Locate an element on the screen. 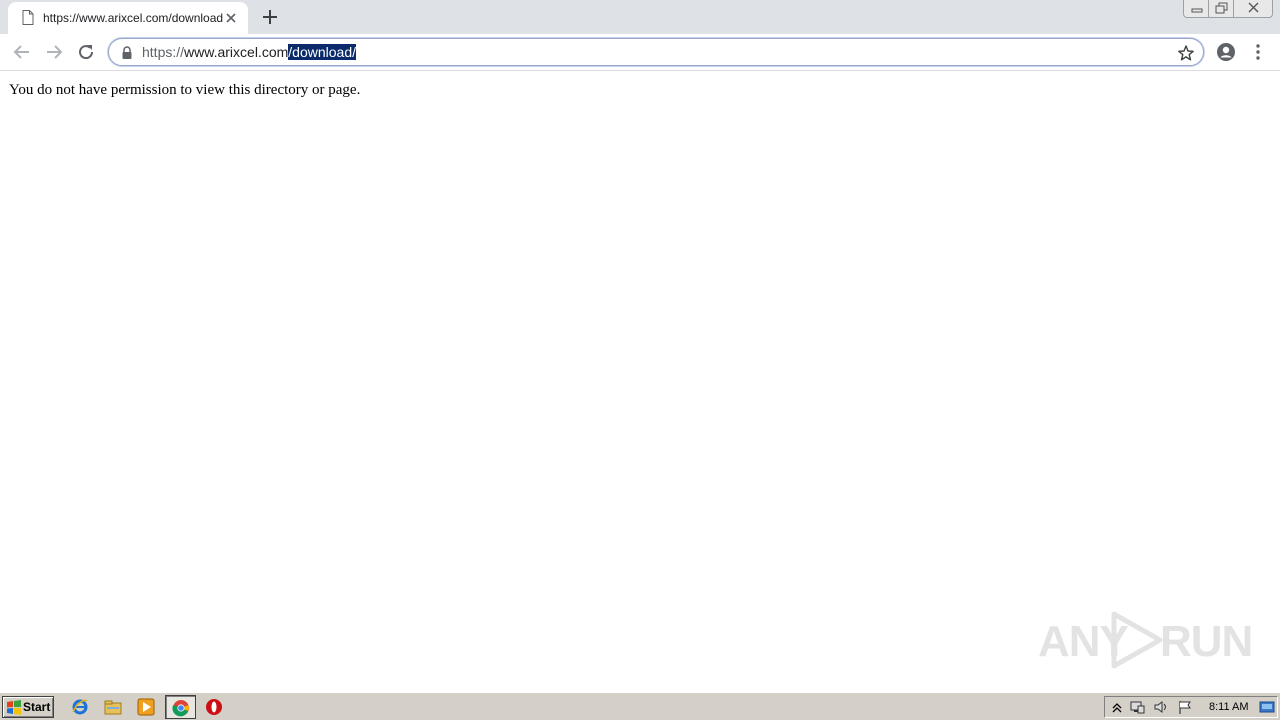  close-window-button is located at coordinates (1253, 9).